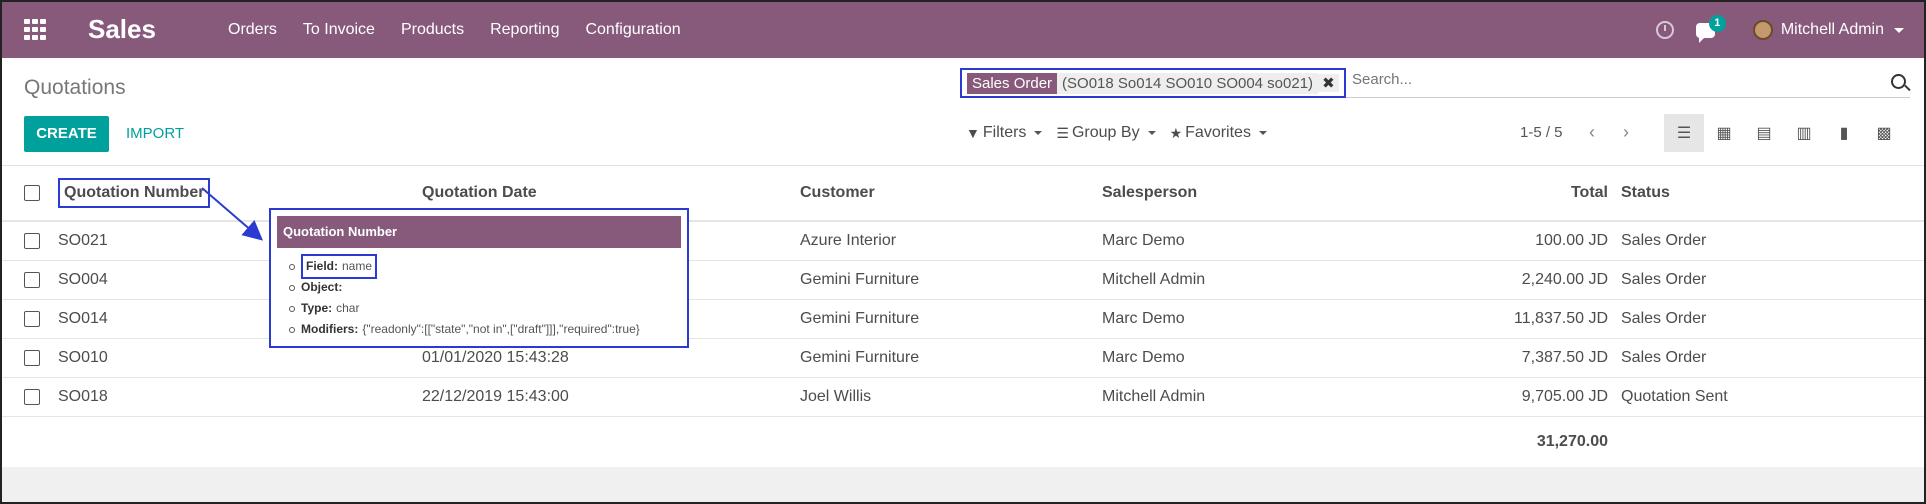  What do you see at coordinates (83, 240) in the screenshot?
I see `cell-number: SO021` at bounding box center [83, 240].